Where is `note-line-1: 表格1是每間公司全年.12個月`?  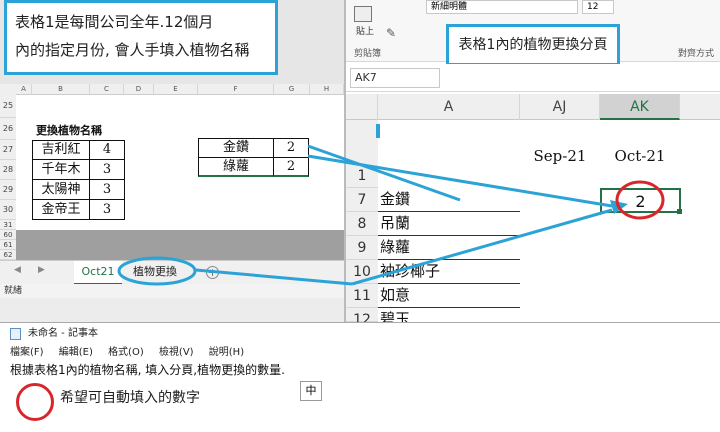
note-line-1: 表格1是每間公司全年.12個月 is located at coordinates (114, 22).